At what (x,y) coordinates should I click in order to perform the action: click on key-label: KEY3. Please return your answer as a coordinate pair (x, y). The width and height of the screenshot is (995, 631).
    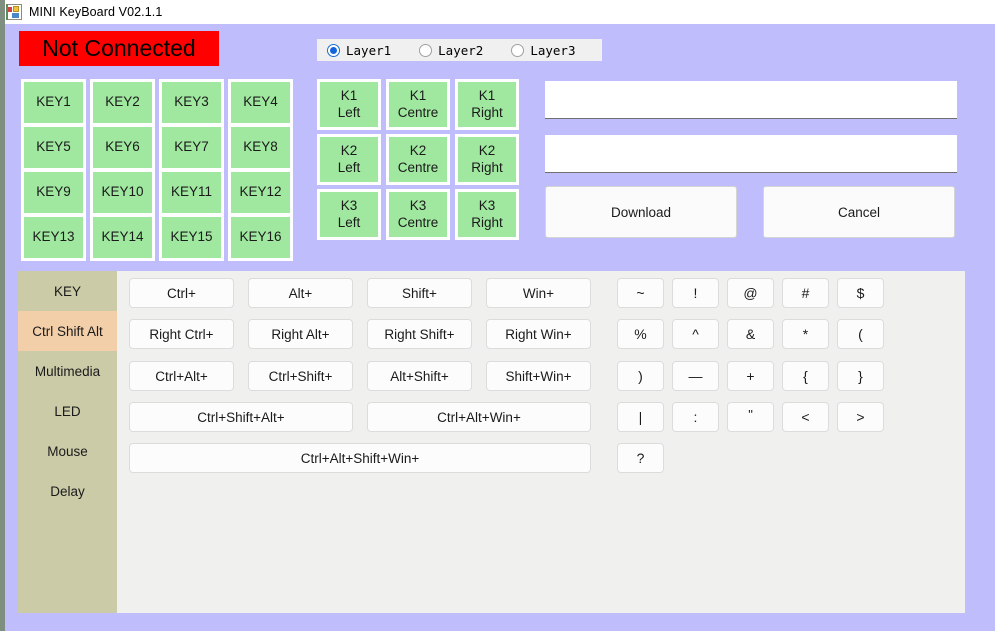
    Looking at the image, I should click on (191, 102).